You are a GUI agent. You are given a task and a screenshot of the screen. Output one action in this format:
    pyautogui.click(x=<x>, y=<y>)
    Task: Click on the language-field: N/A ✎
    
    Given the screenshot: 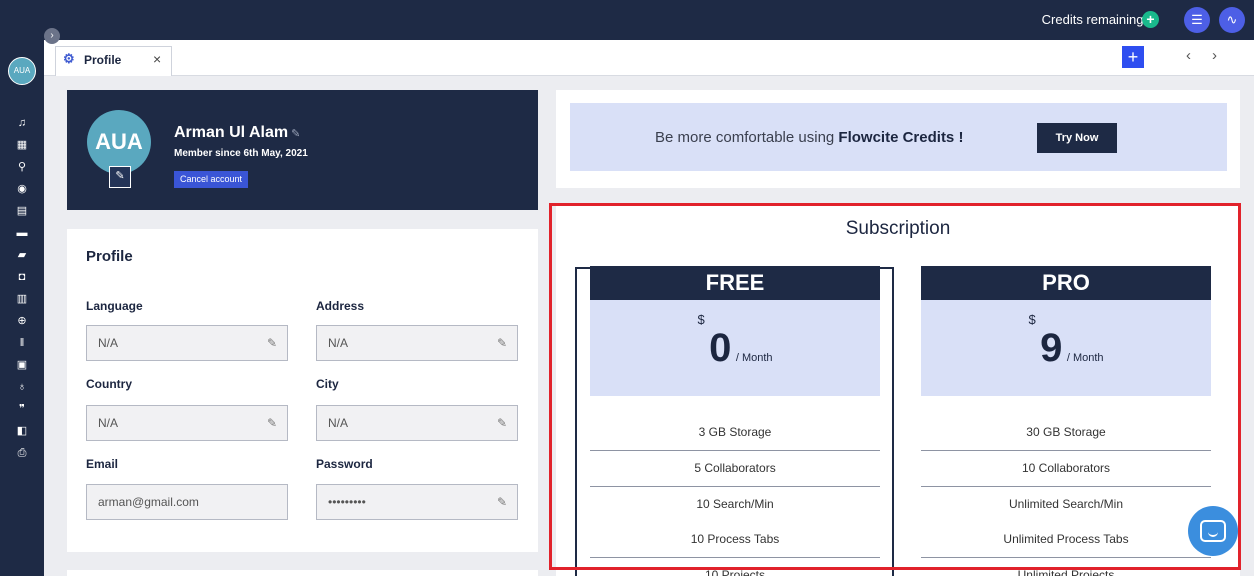 What is the action you would take?
    pyautogui.click(x=187, y=343)
    